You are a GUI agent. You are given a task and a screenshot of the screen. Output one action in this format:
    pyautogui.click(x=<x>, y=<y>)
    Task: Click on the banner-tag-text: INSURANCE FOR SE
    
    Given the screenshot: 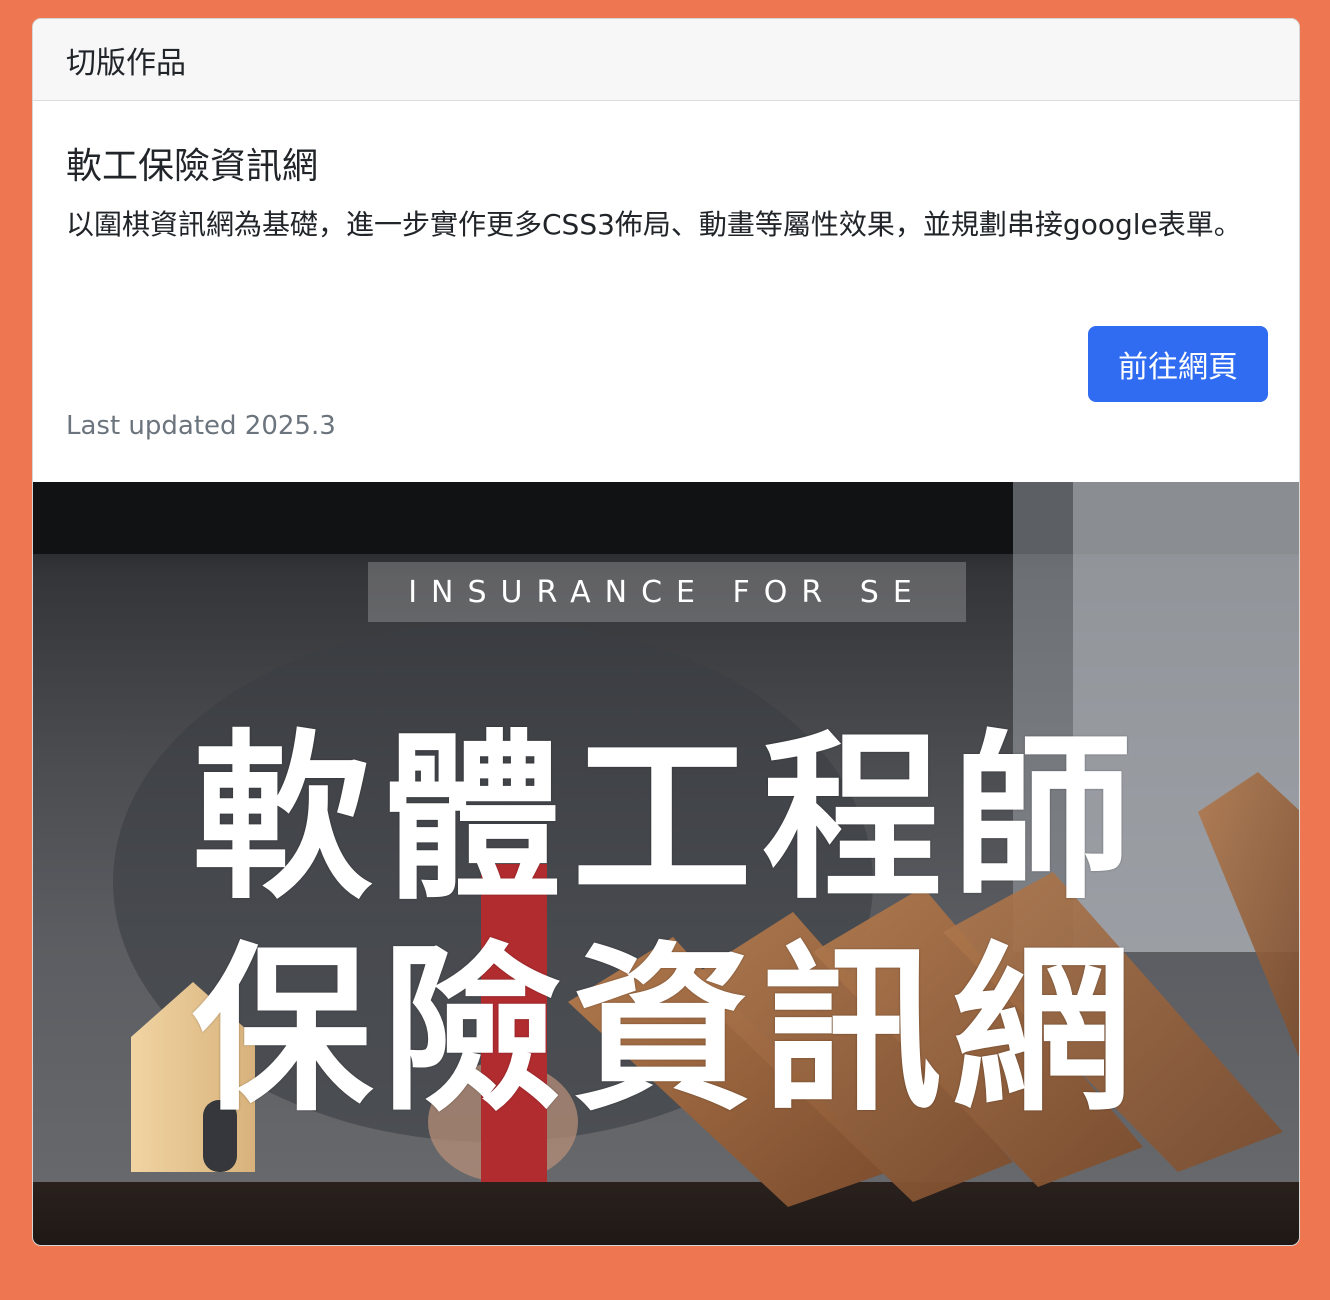 What is the action you would take?
    pyautogui.click(x=667, y=592)
    